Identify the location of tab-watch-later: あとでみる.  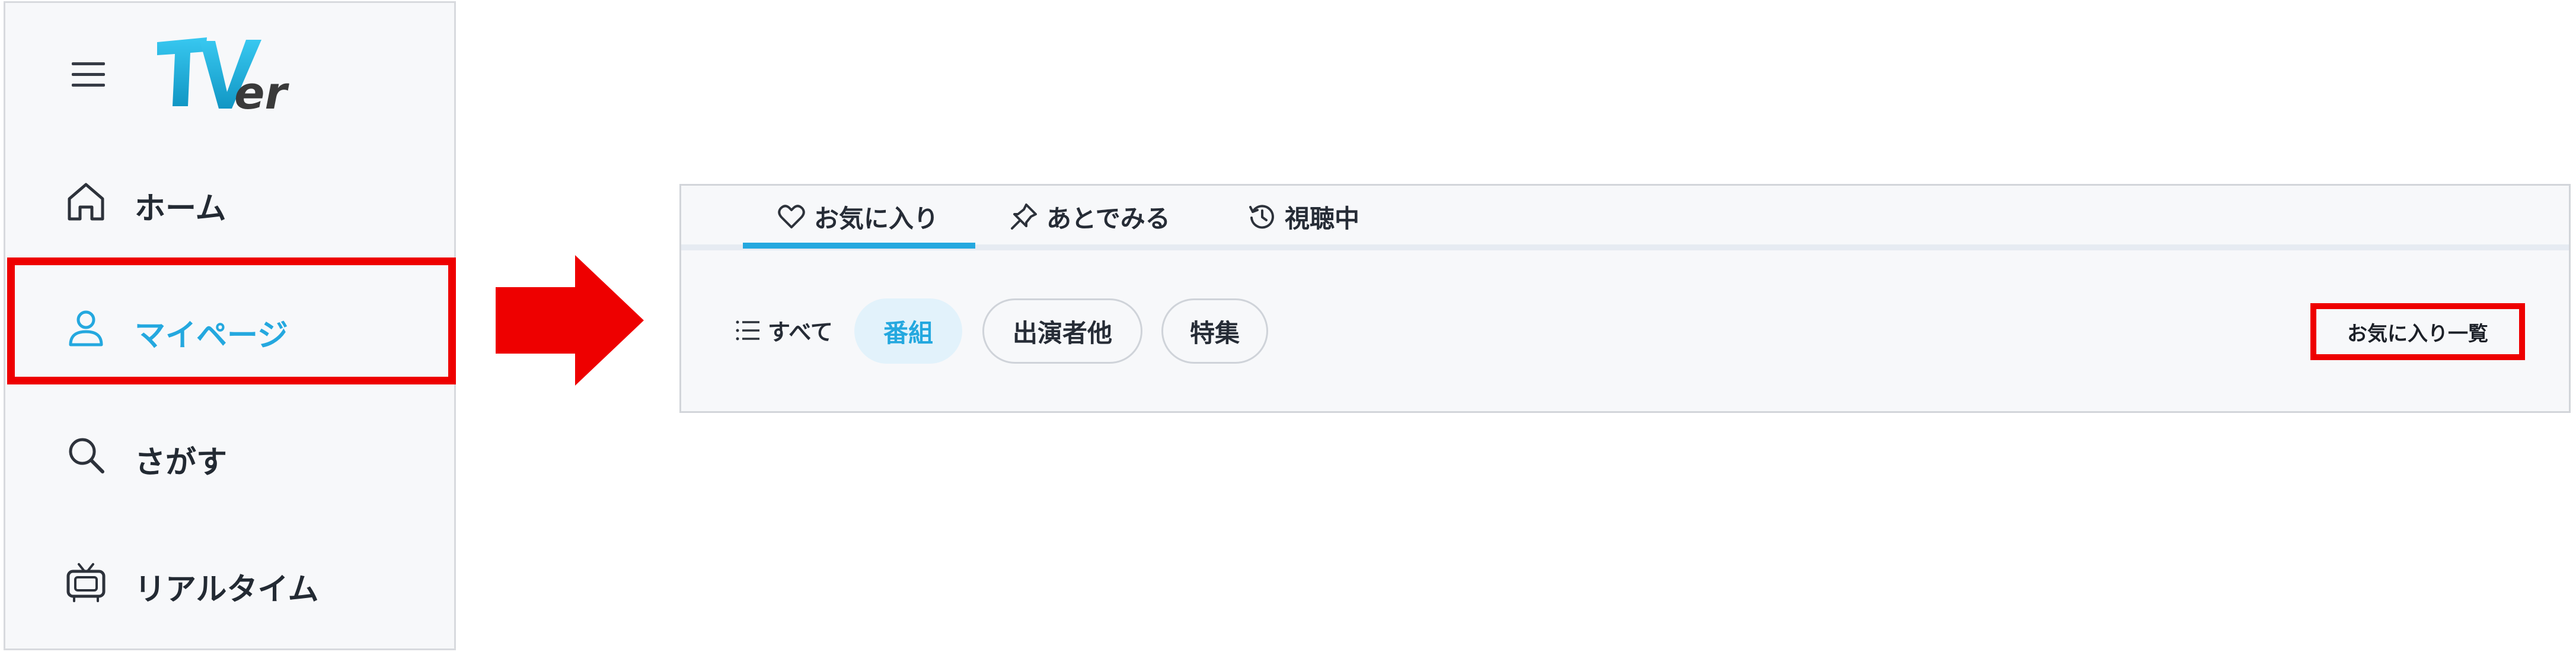
(1089, 216).